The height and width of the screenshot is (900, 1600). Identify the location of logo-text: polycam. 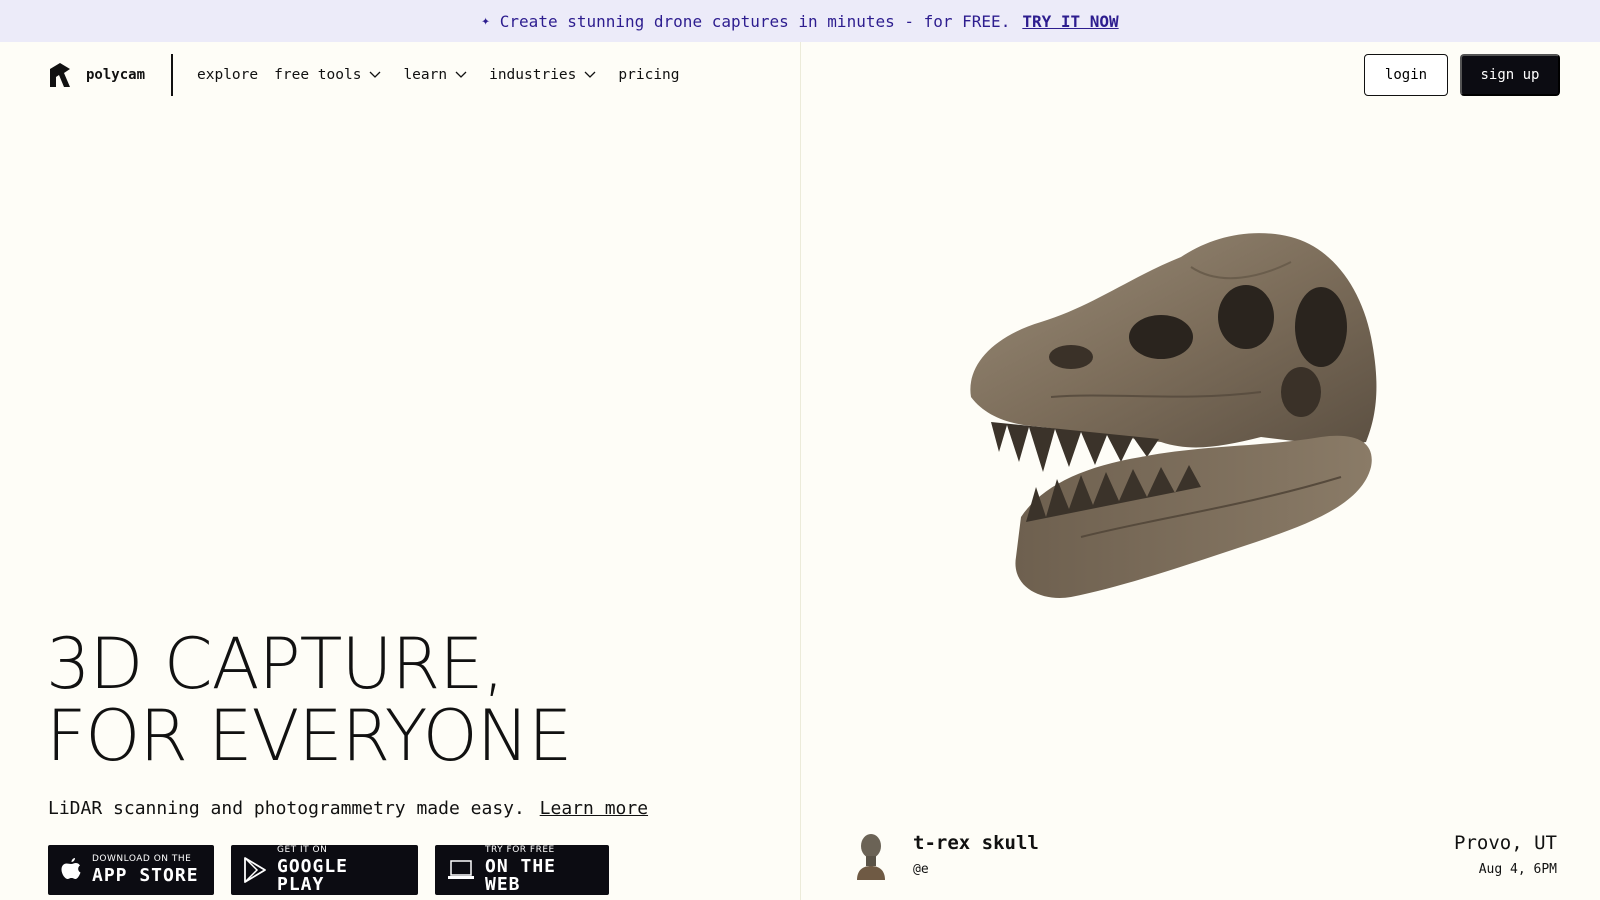
(116, 75).